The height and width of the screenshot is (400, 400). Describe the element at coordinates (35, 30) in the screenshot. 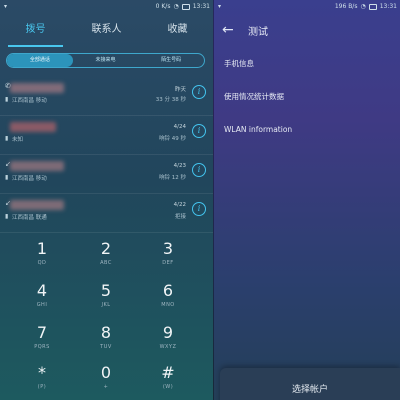

I see `tab-dial: 拨号` at that location.